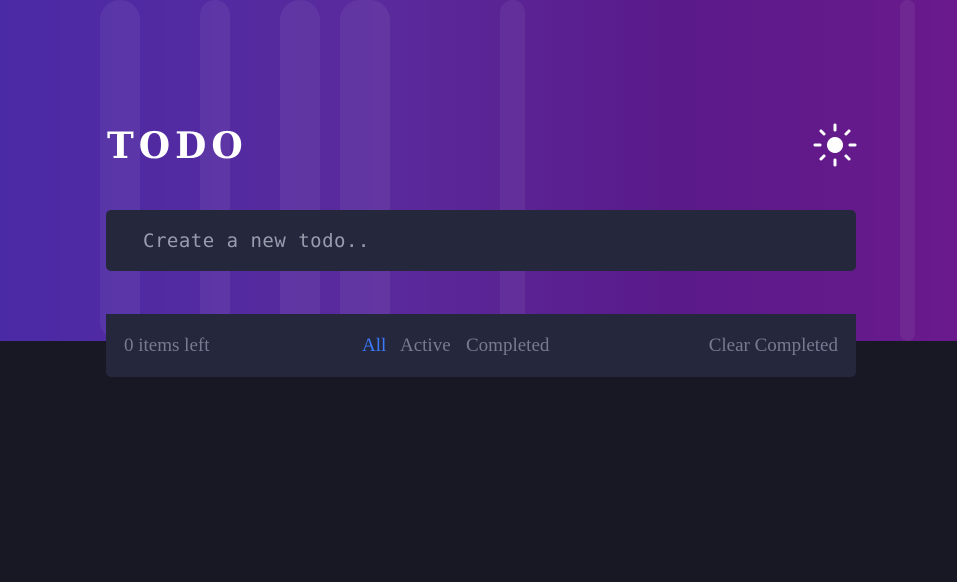 This screenshot has width=957, height=582. Describe the element at coordinates (167, 345) in the screenshot. I see `items-left-count: 0 items left` at that location.